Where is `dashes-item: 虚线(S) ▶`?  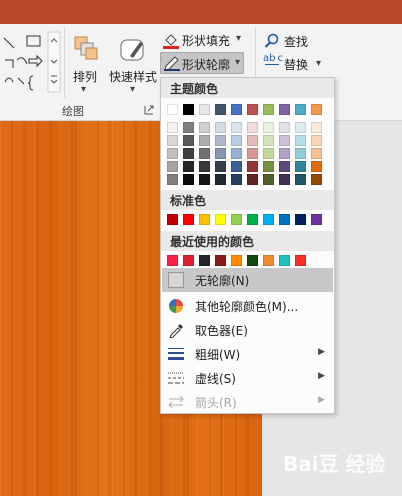
dashes-item: 虚线(S) ▶ is located at coordinates (247, 378).